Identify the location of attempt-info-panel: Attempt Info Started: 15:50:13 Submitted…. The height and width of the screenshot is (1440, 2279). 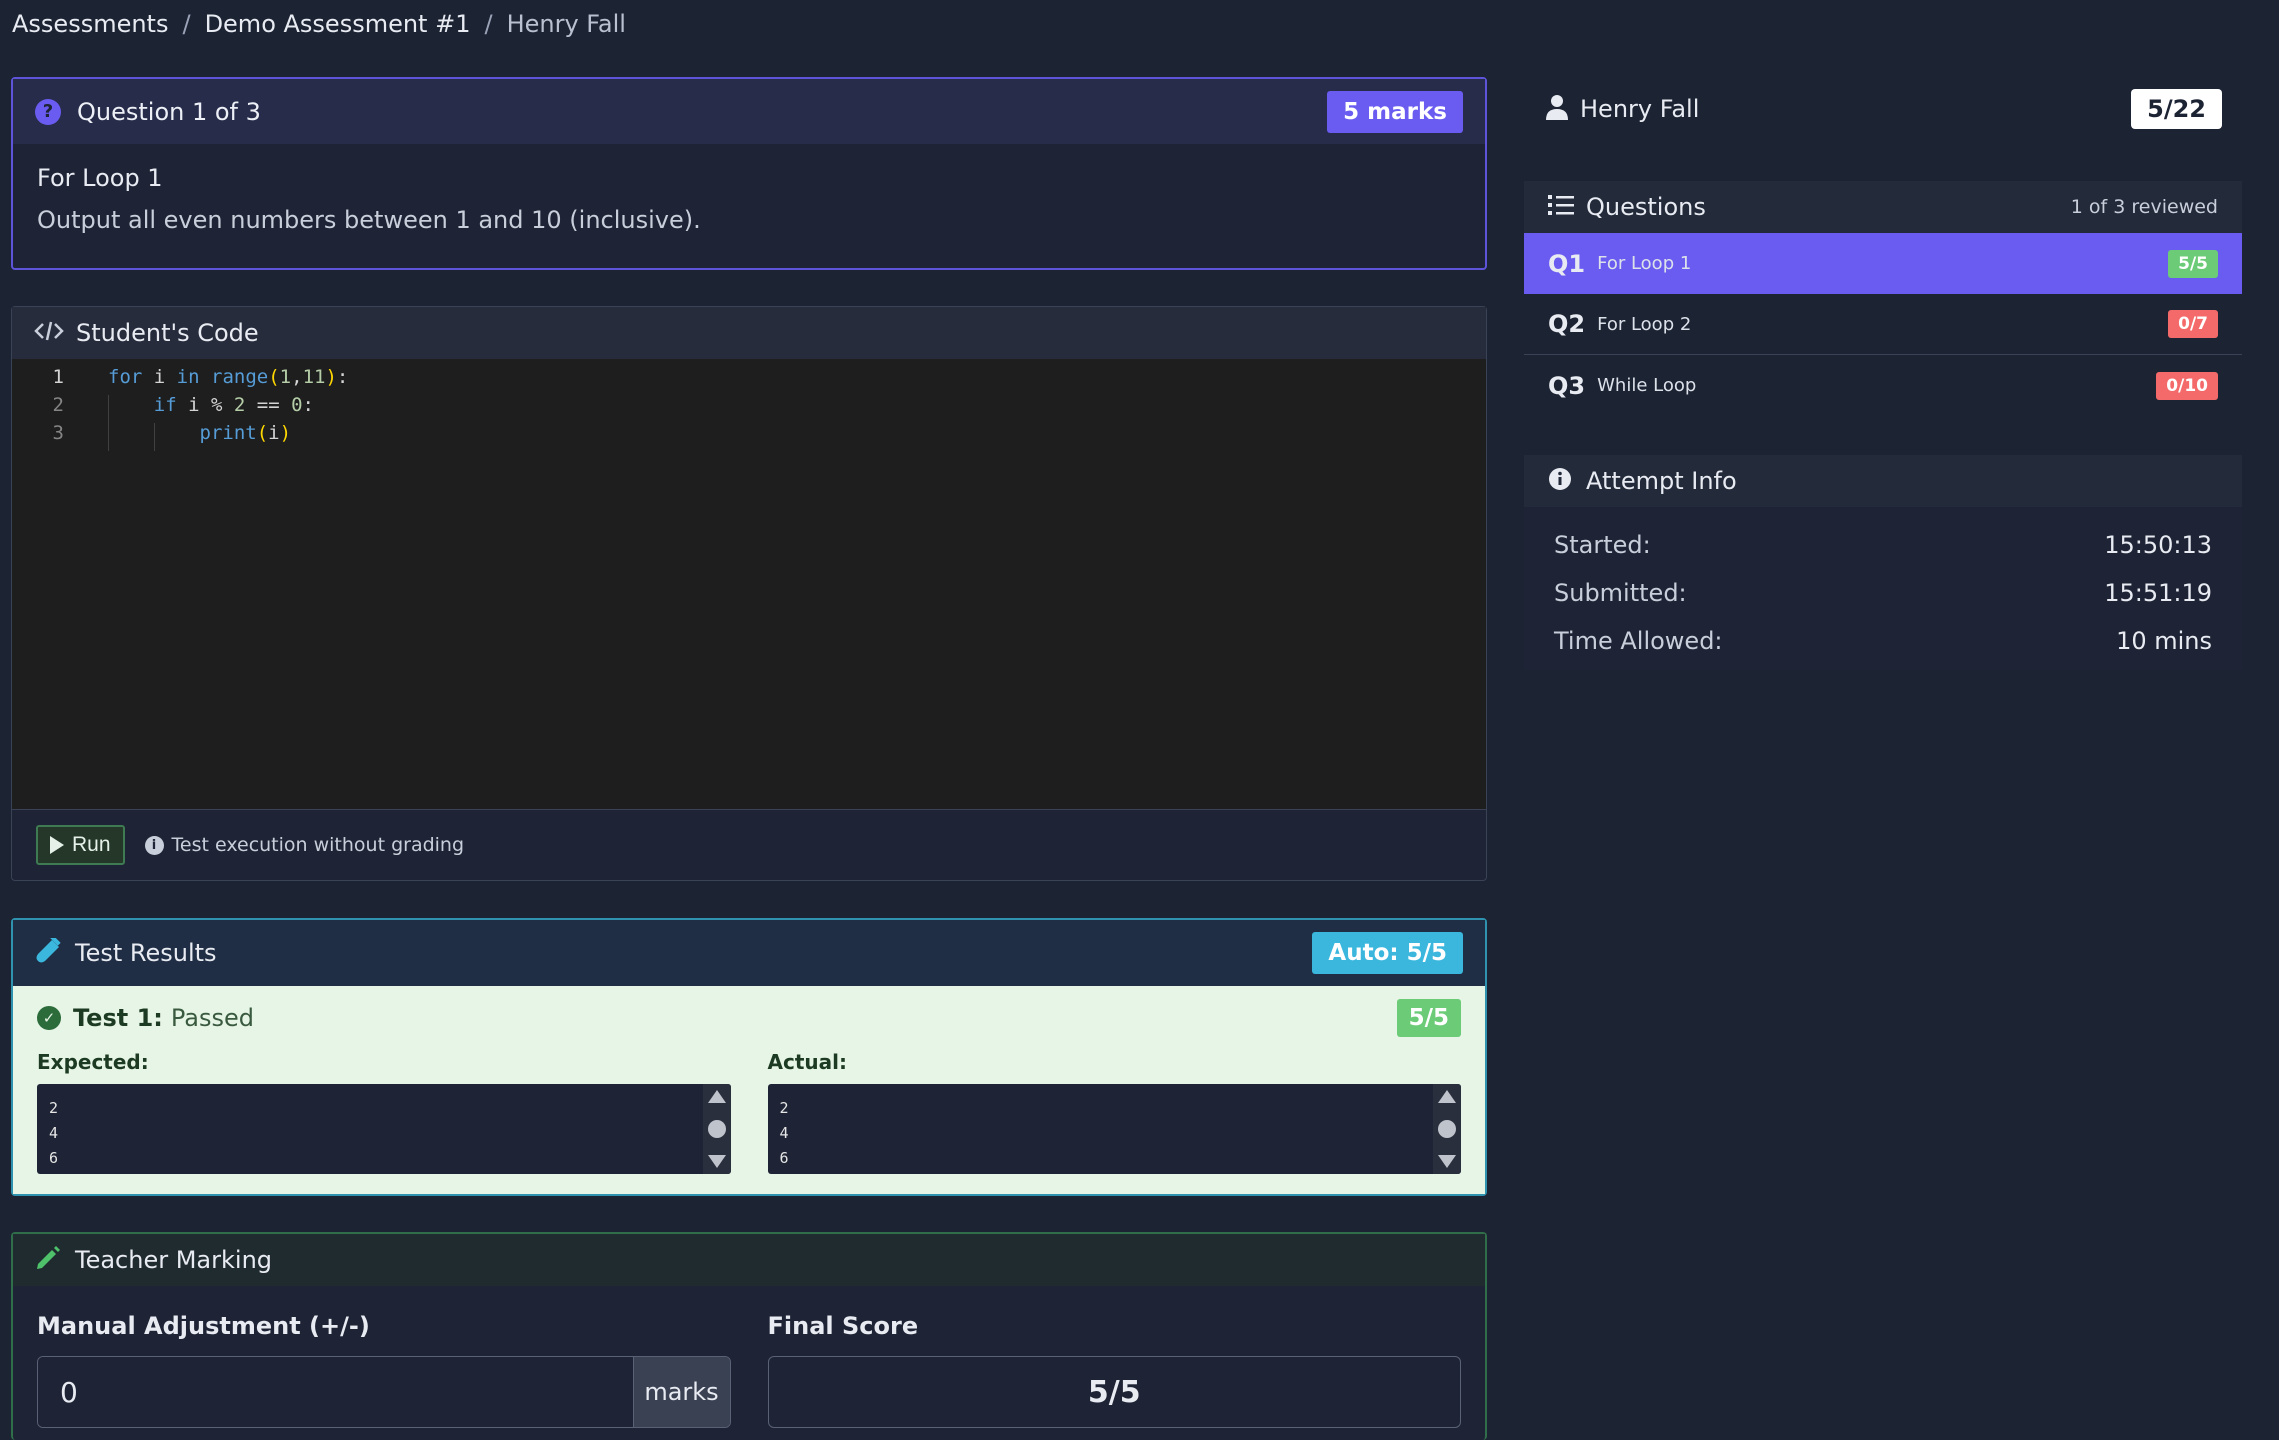
(1883, 562).